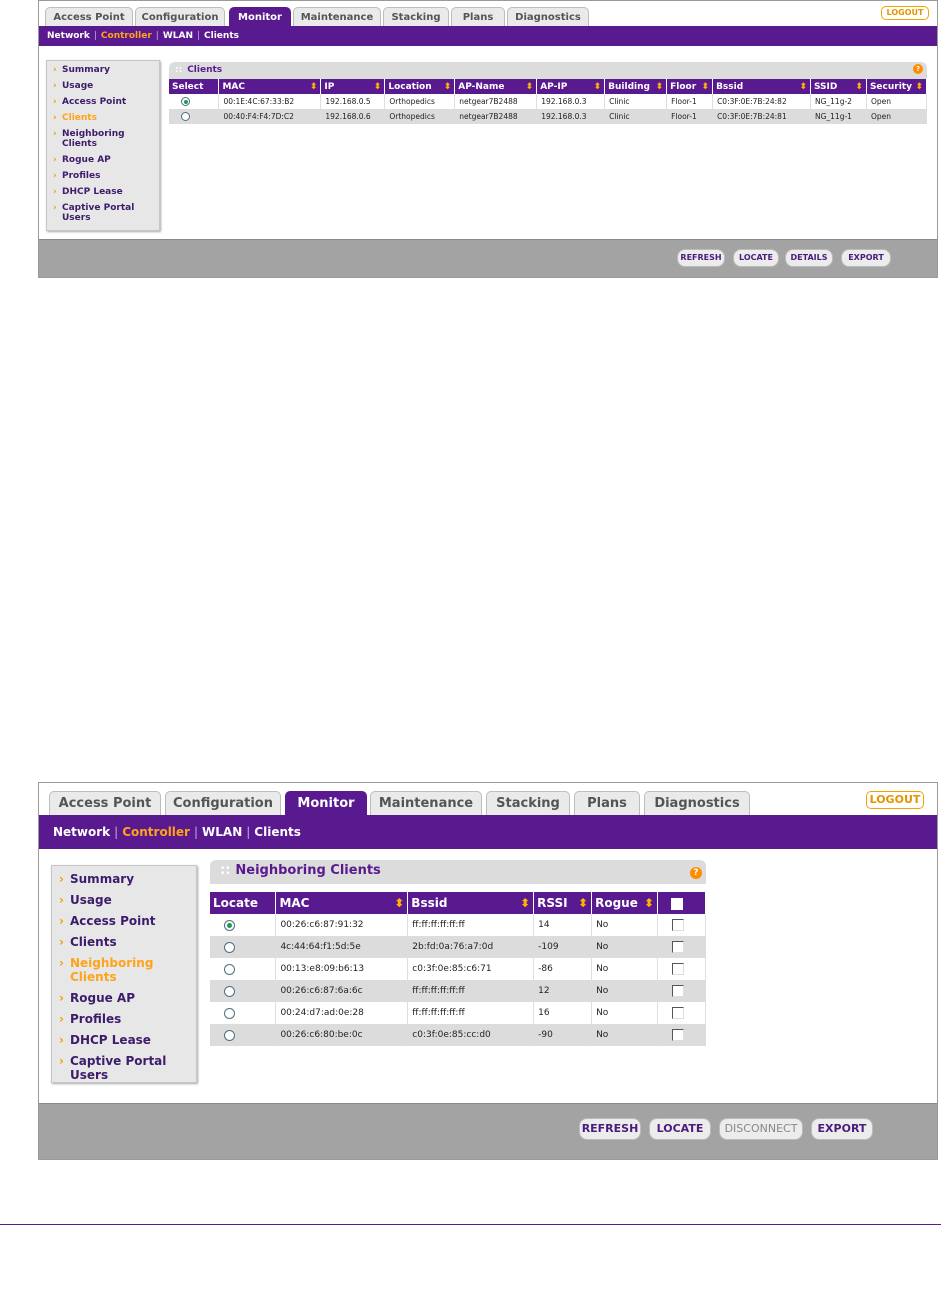 This screenshot has height=1293, width=941. Describe the element at coordinates (690, 86) in the screenshot. I see `column-header-floor: Floor ⬍` at that location.